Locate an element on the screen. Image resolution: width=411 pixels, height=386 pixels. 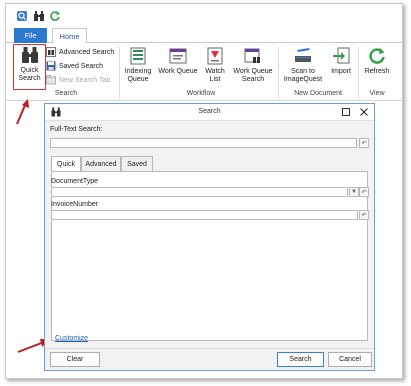
maximize-icon is located at coordinates (346, 112).